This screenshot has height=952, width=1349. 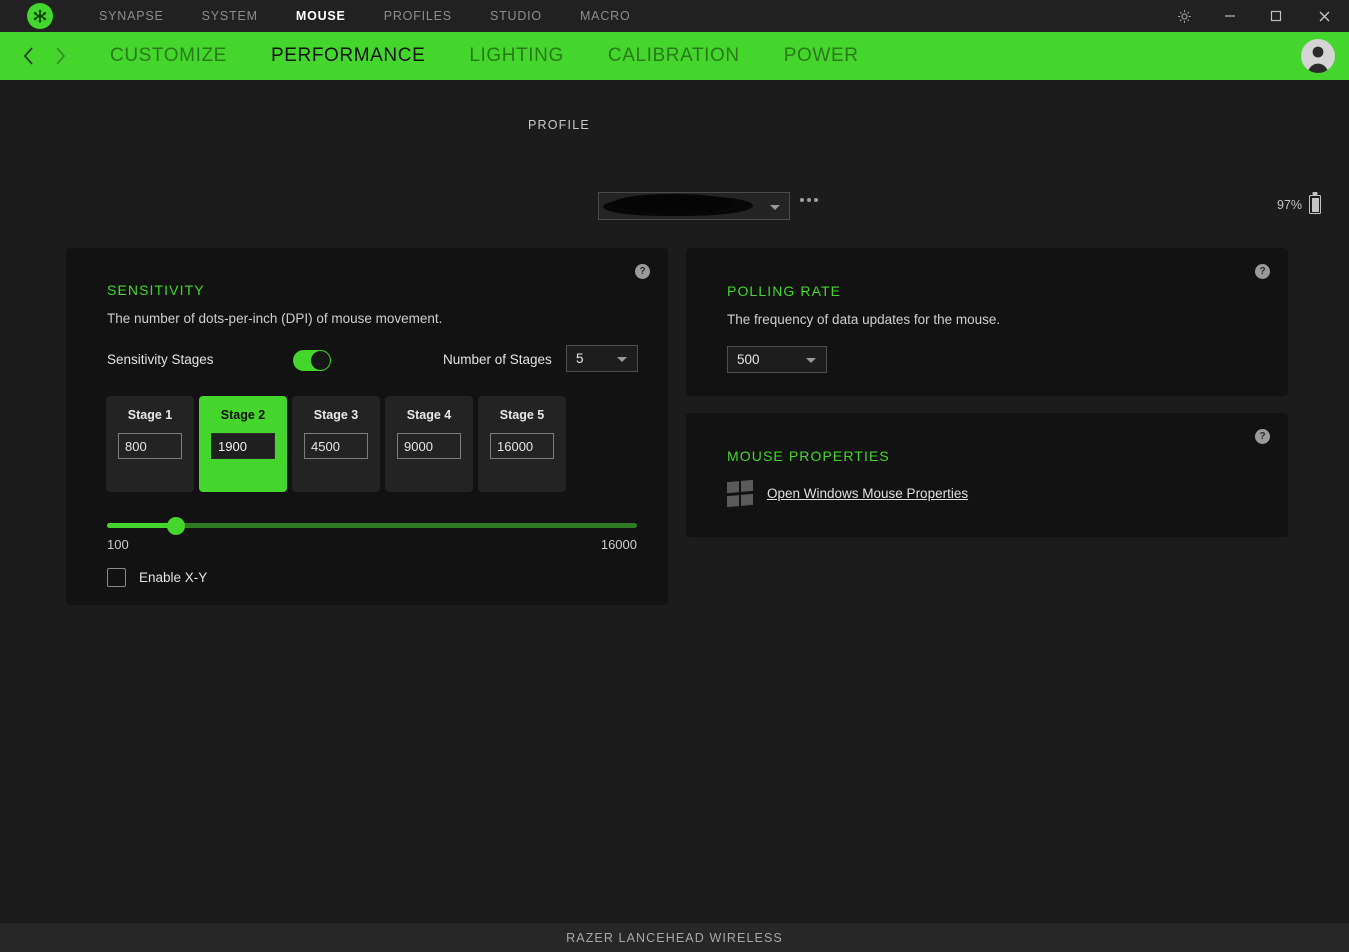 I want to click on stage-label: Stage 5, so click(x=522, y=415).